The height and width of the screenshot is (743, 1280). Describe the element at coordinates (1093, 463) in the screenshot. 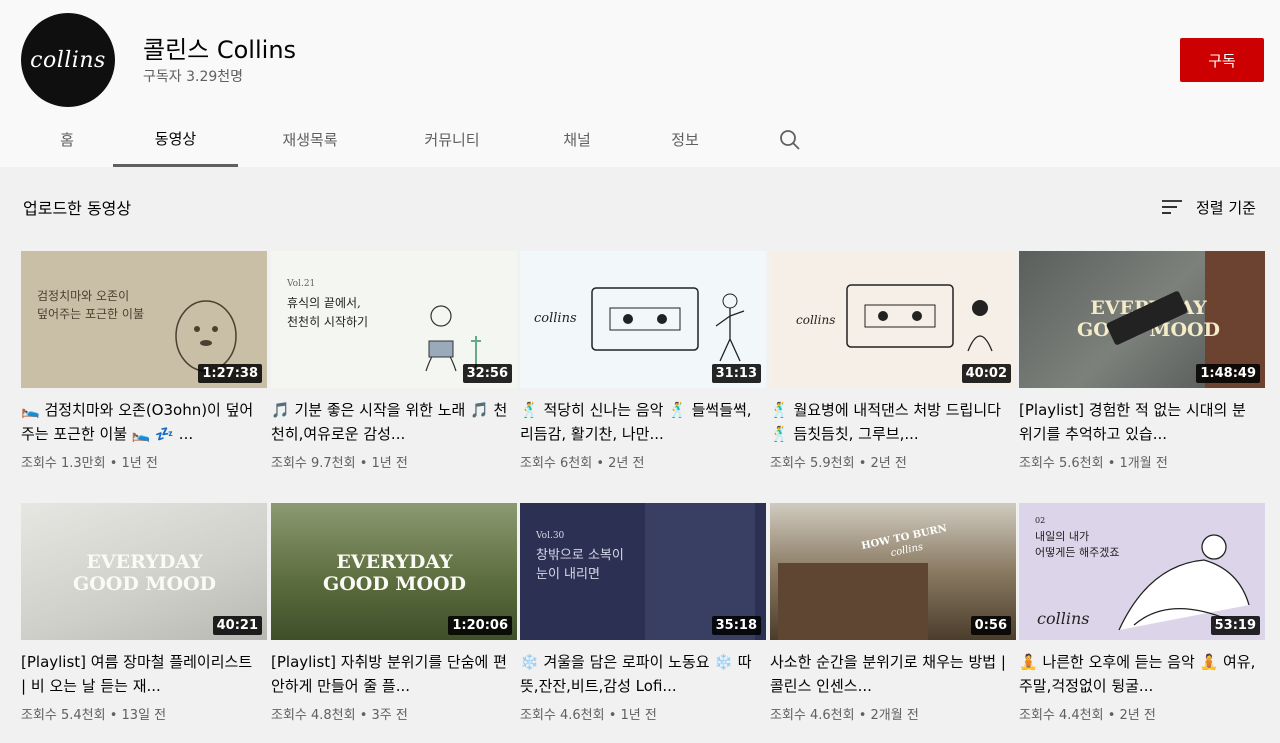

I see `video-meta: 조회수 5.6천회 • 1개월 전` at that location.